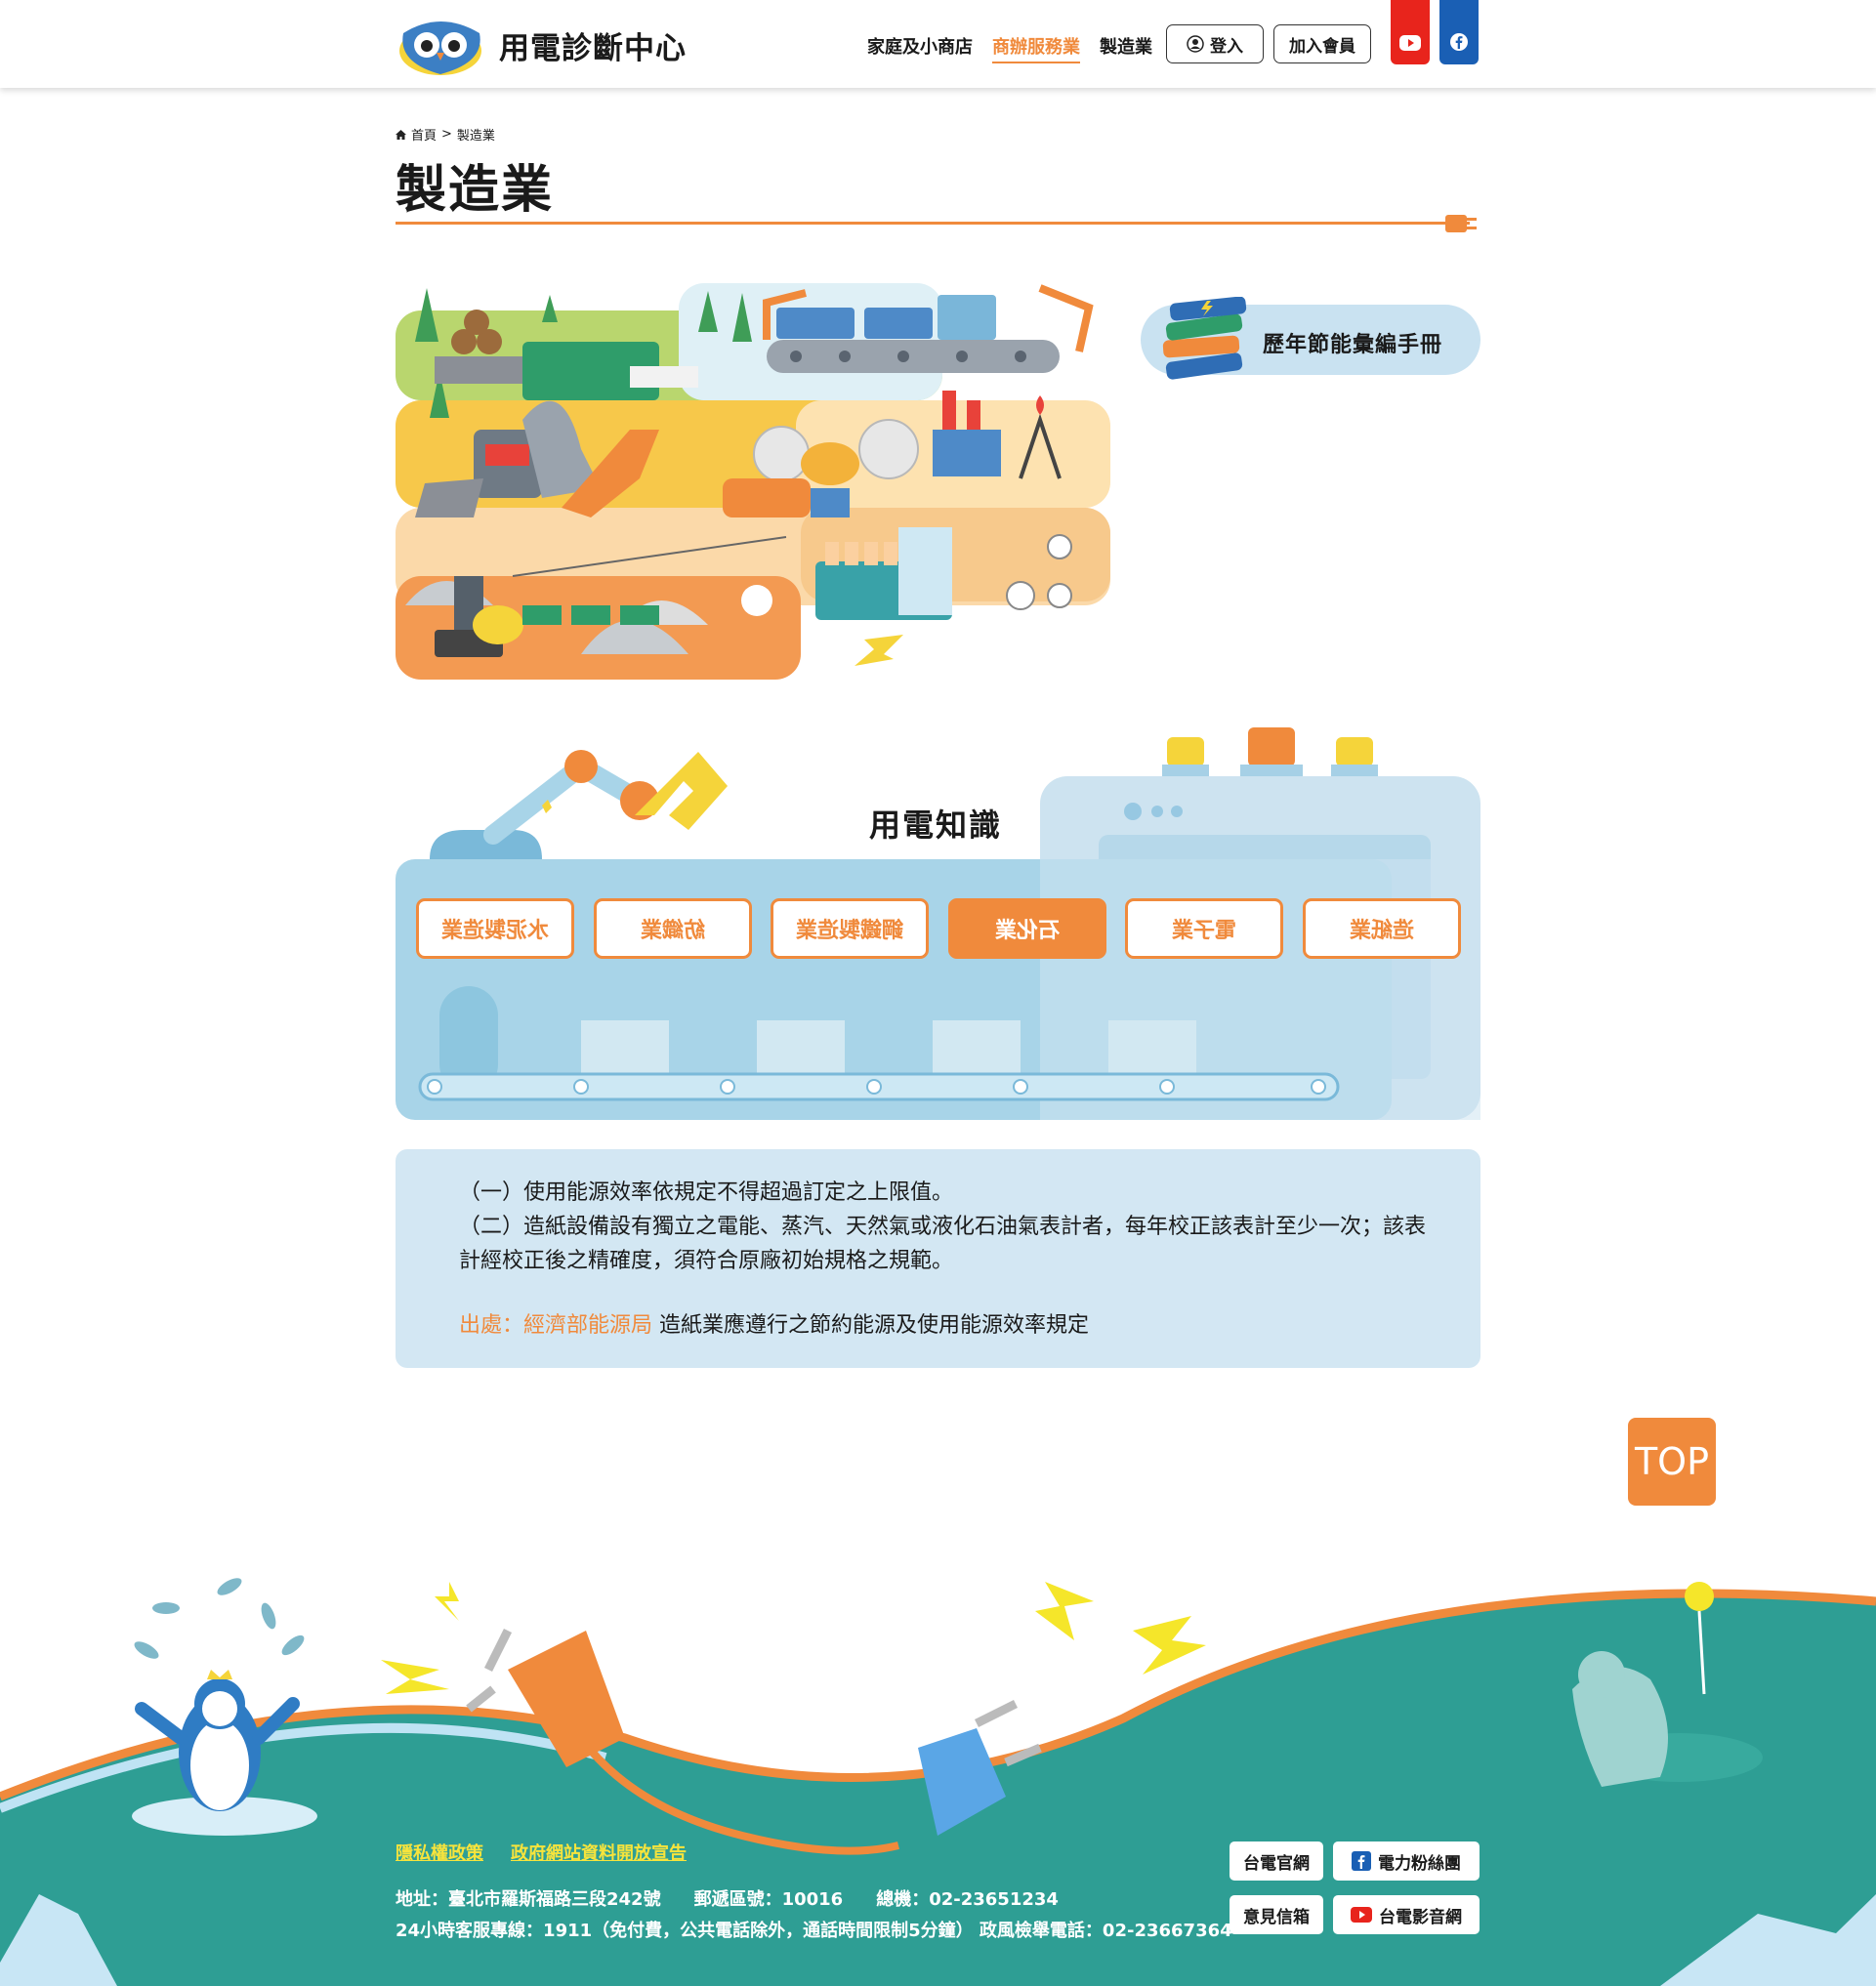 This screenshot has width=1876, height=1986. I want to click on nav-home-shop: 家庭及小商店, so click(920, 48).